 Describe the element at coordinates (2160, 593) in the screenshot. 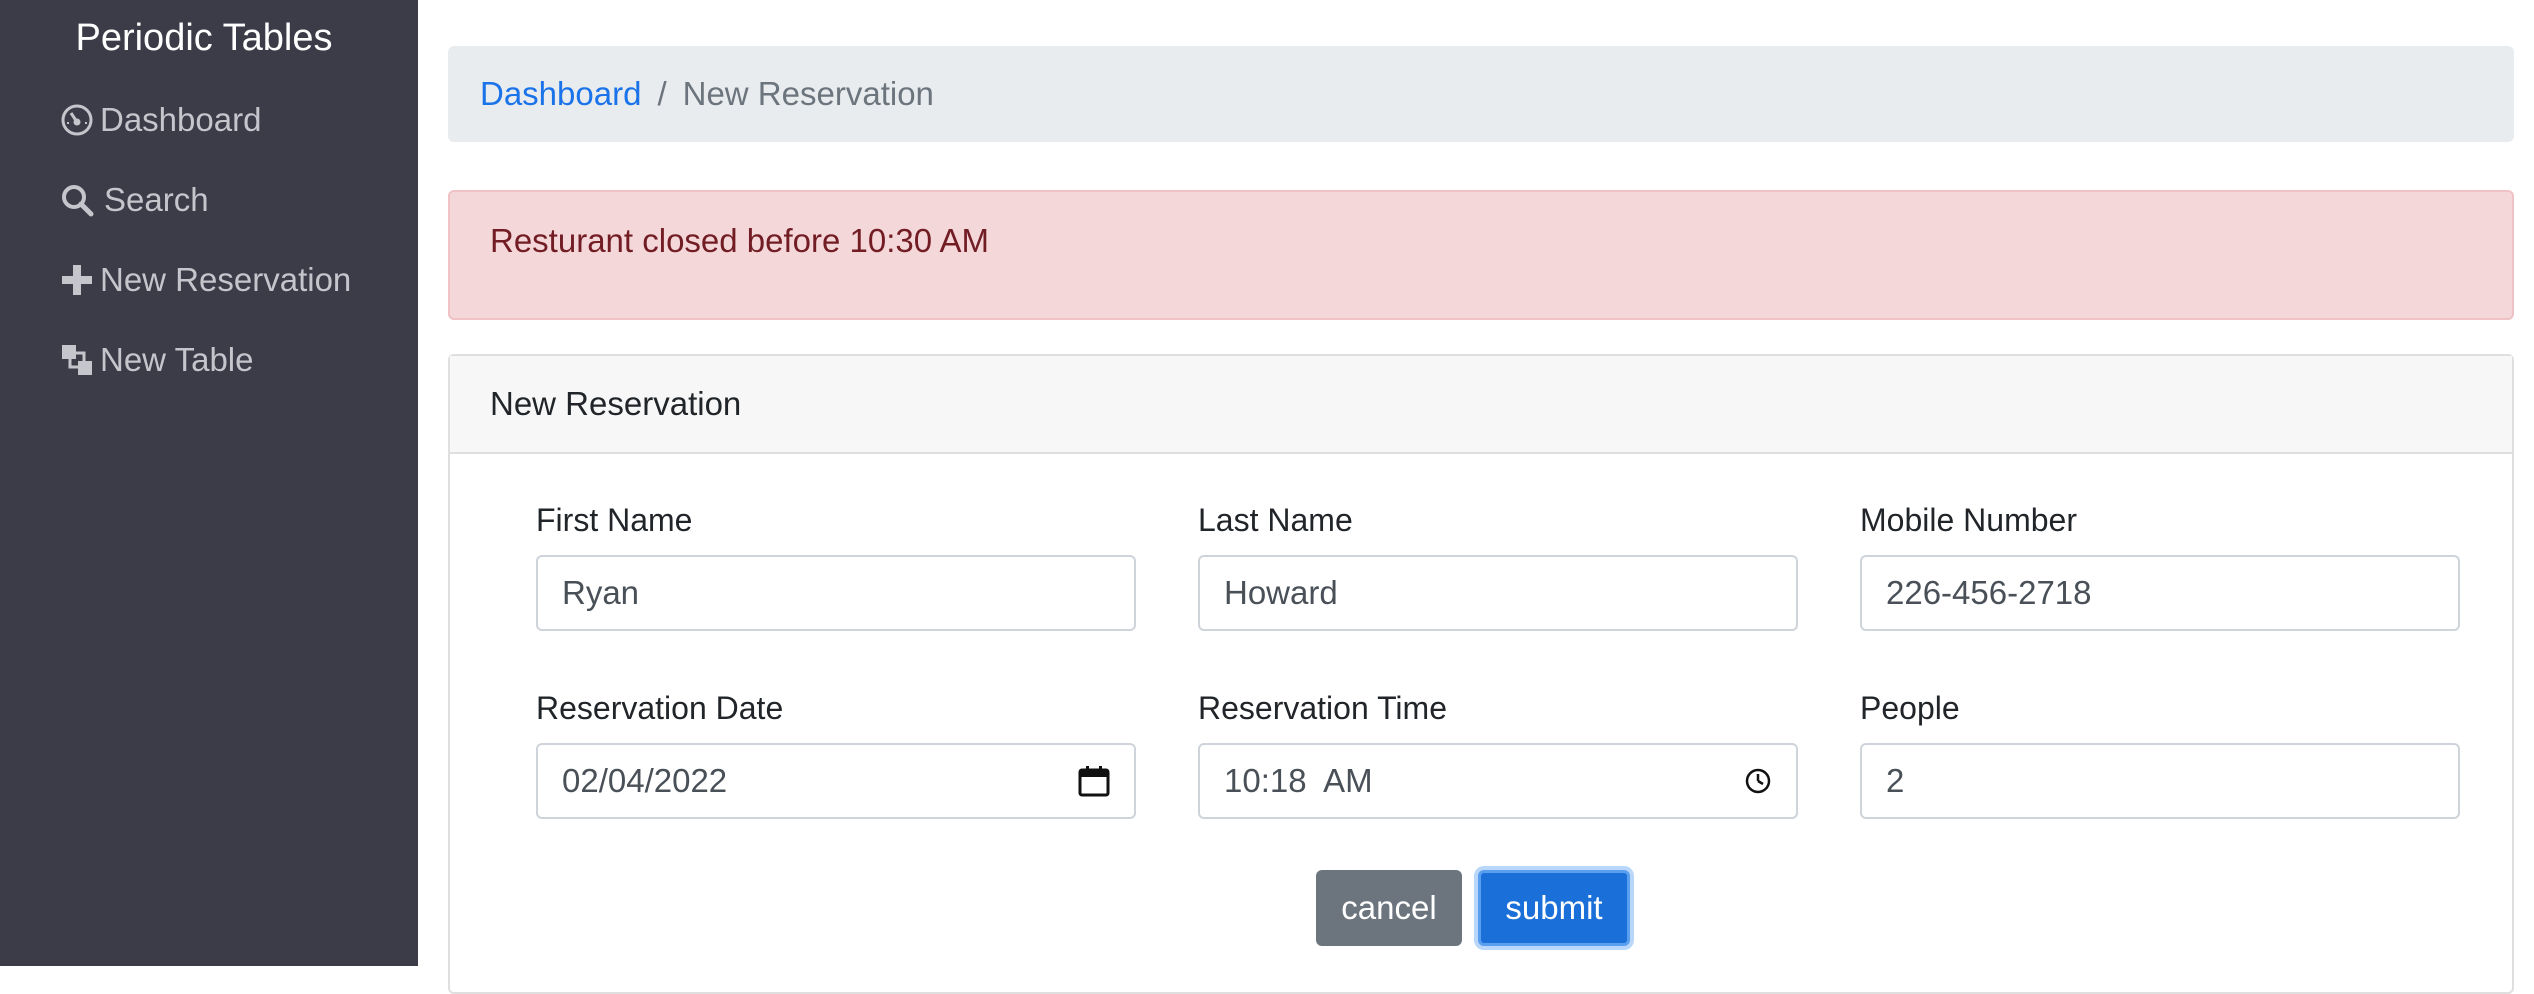

I see `mobile-number-input: 226-456-2718` at that location.